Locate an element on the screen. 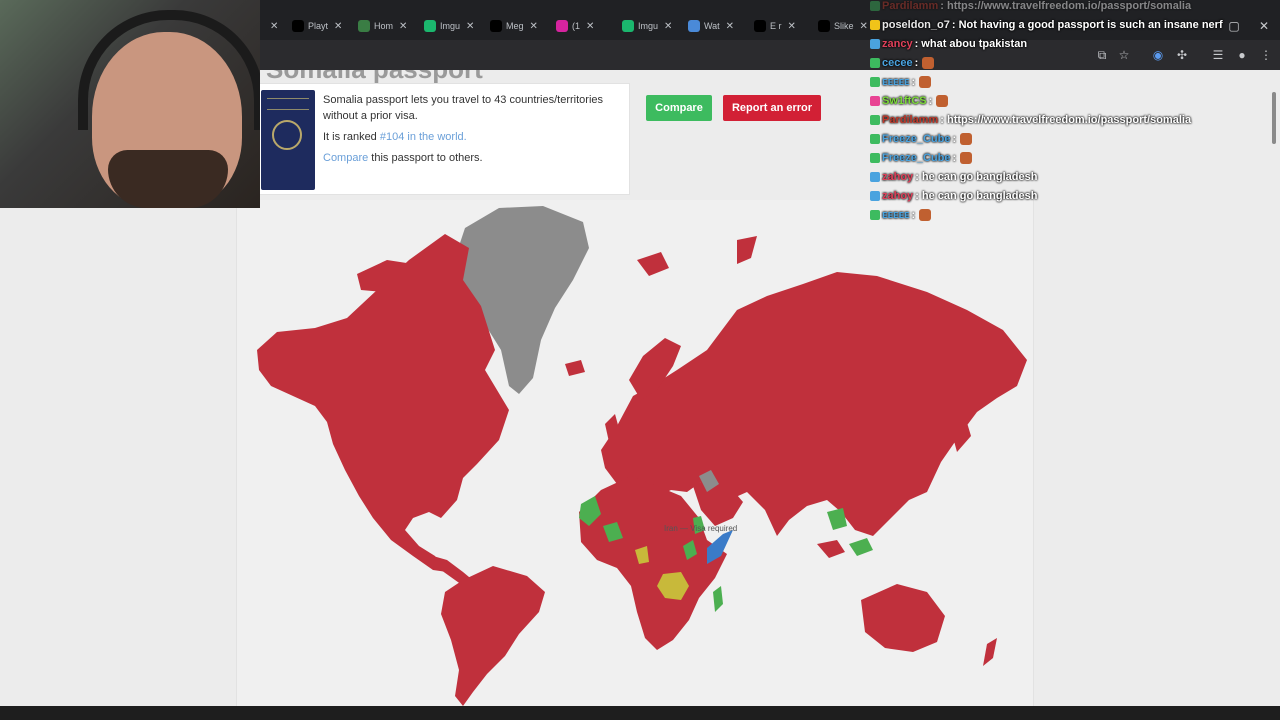  passport-cover-image is located at coordinates (288, 140).